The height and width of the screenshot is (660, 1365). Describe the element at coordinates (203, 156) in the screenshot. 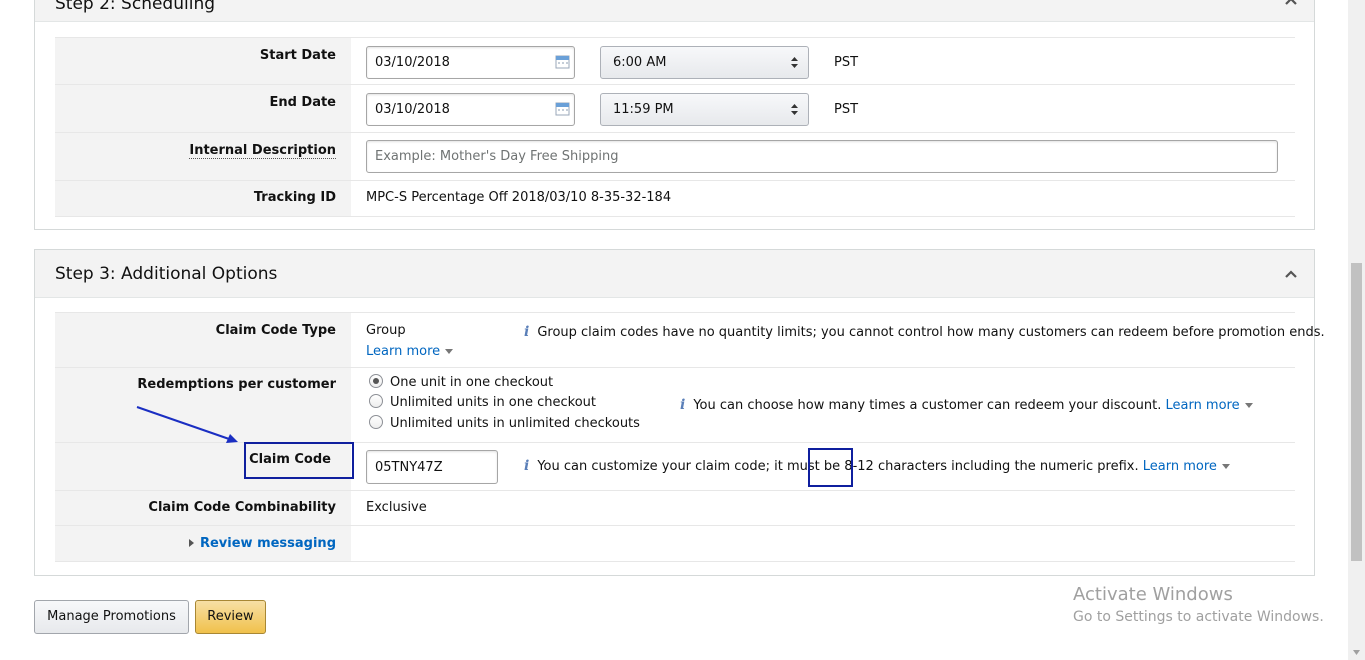

I see `internal-description-label: Internal Description` at that location.